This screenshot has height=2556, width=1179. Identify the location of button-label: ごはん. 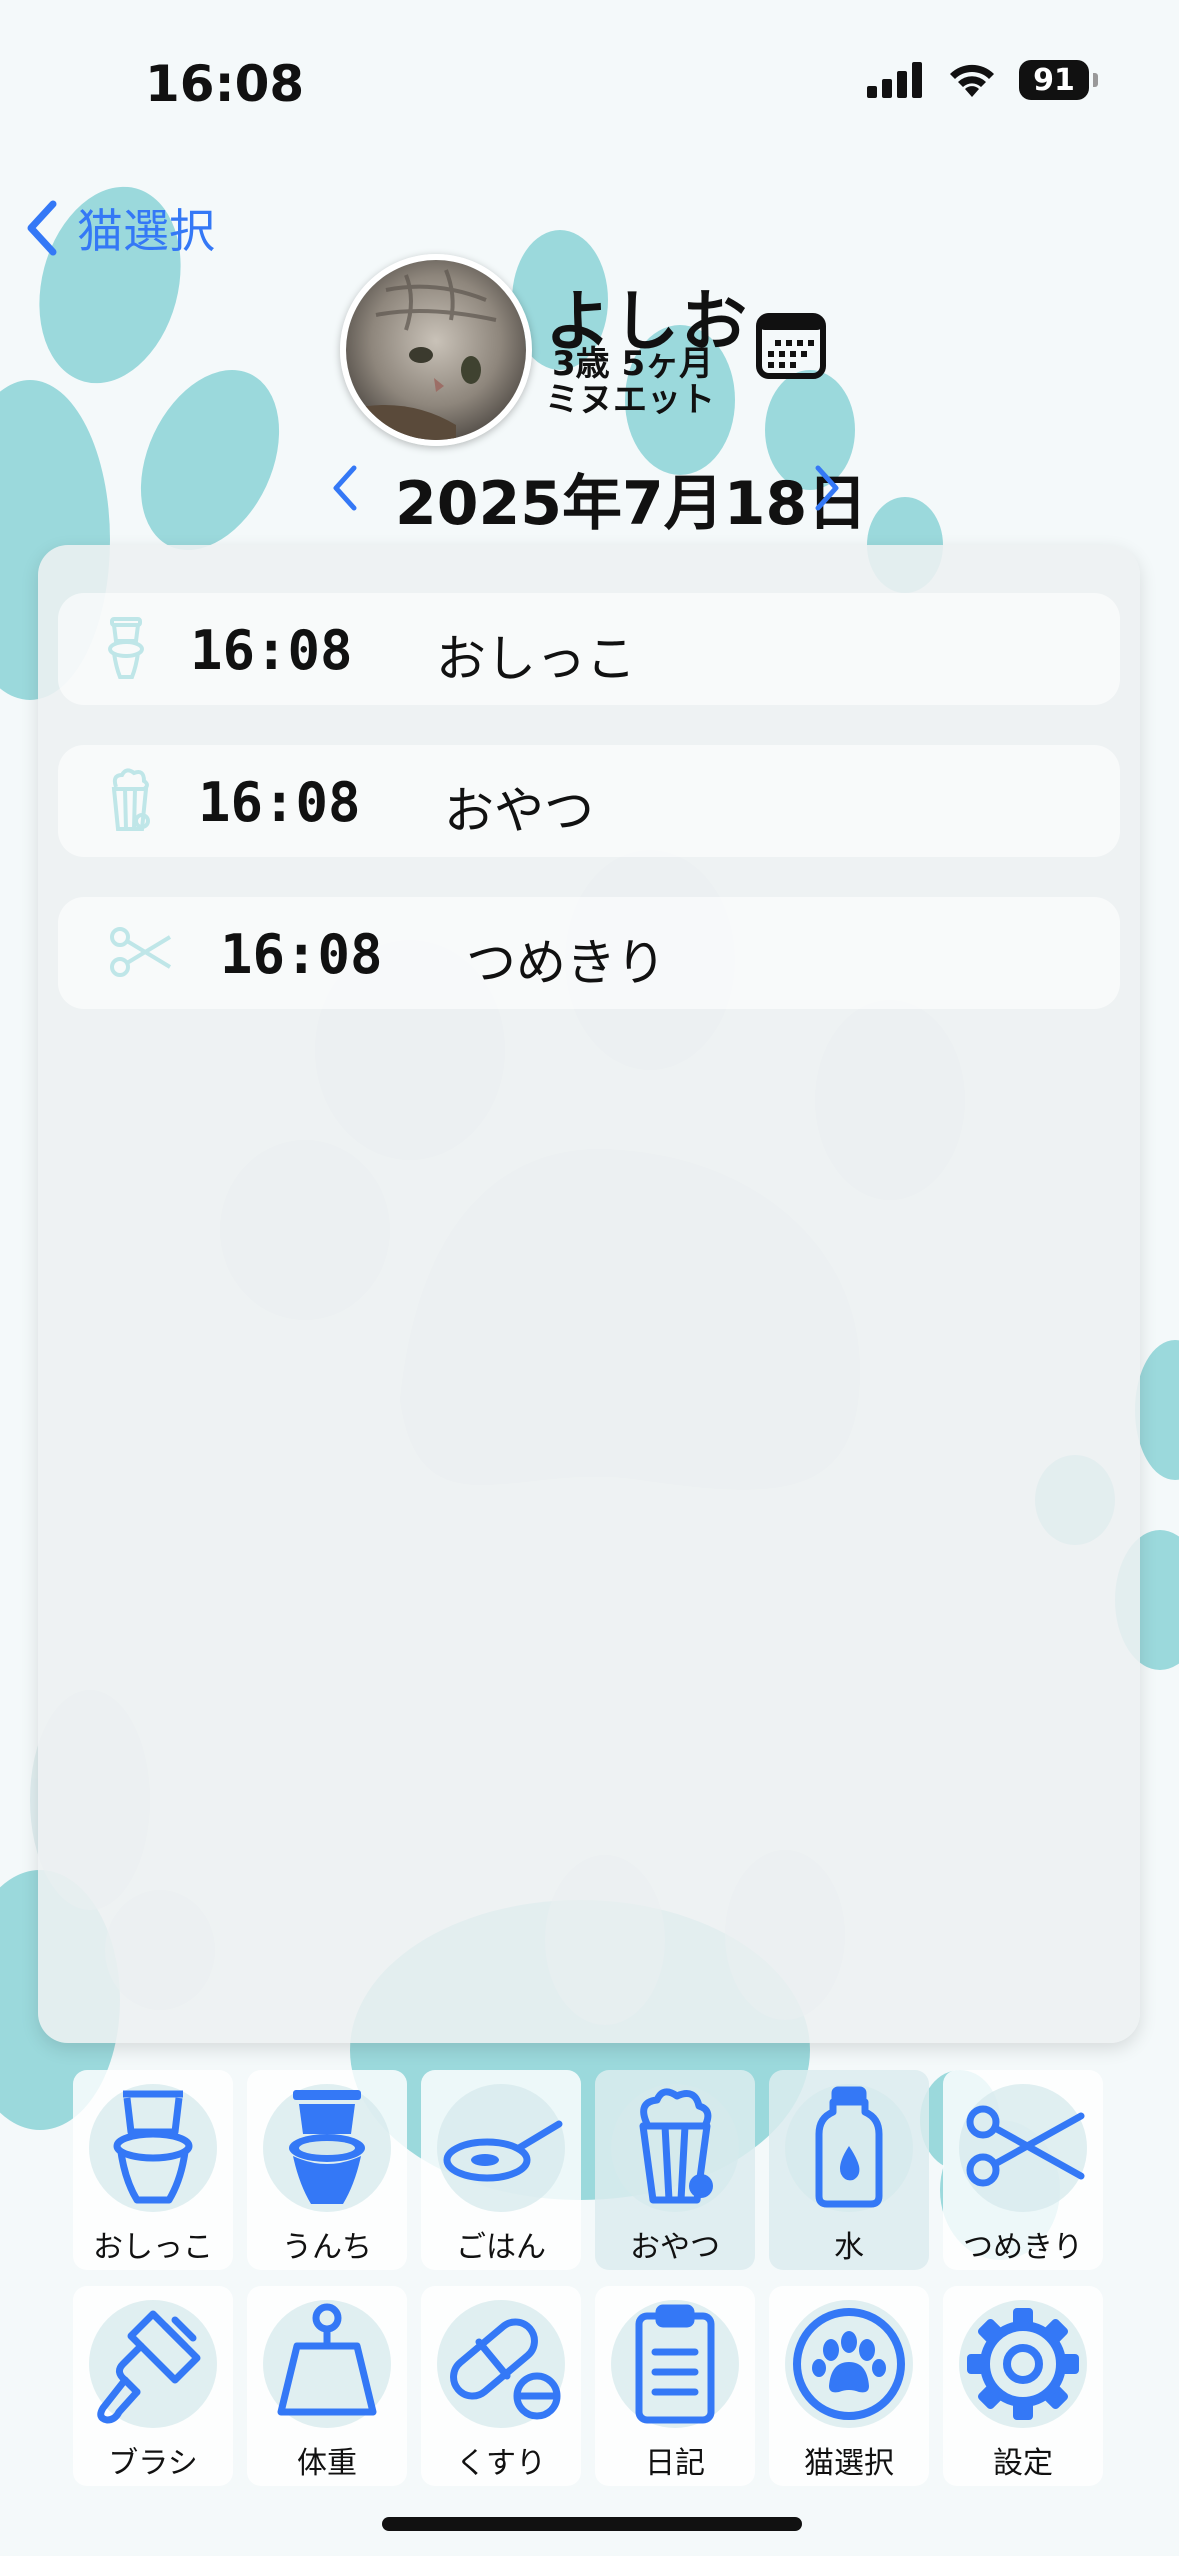
(501, 2247).